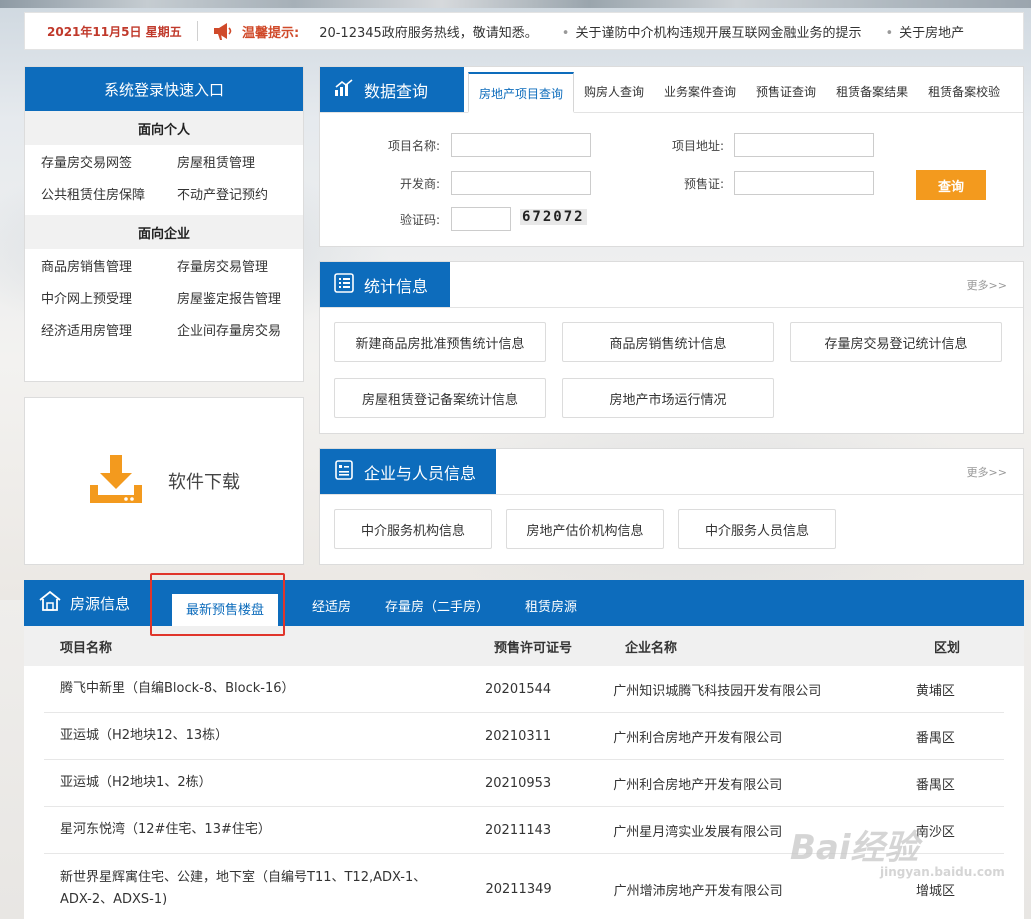 Image resolution: width=1031 pixels, height=919 pixels. What do you see at coordinates (420, 473) in the screenshot?
I see `enterprise-title-text: 企业与人员信息` at bounding box center [420, 473].